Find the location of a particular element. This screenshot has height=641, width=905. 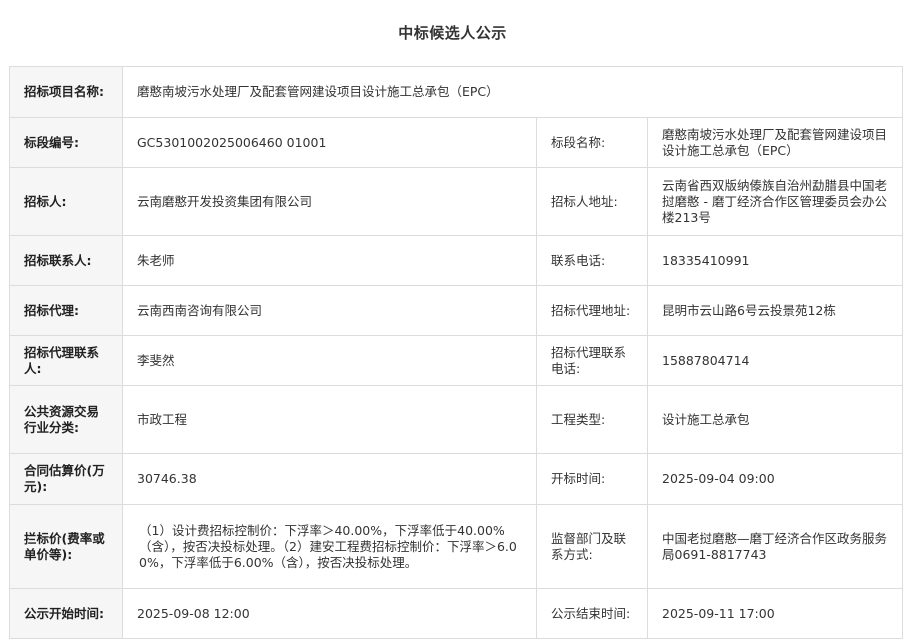

project-type-value: 设计施工总承包 is located at coordinates (775, 419).